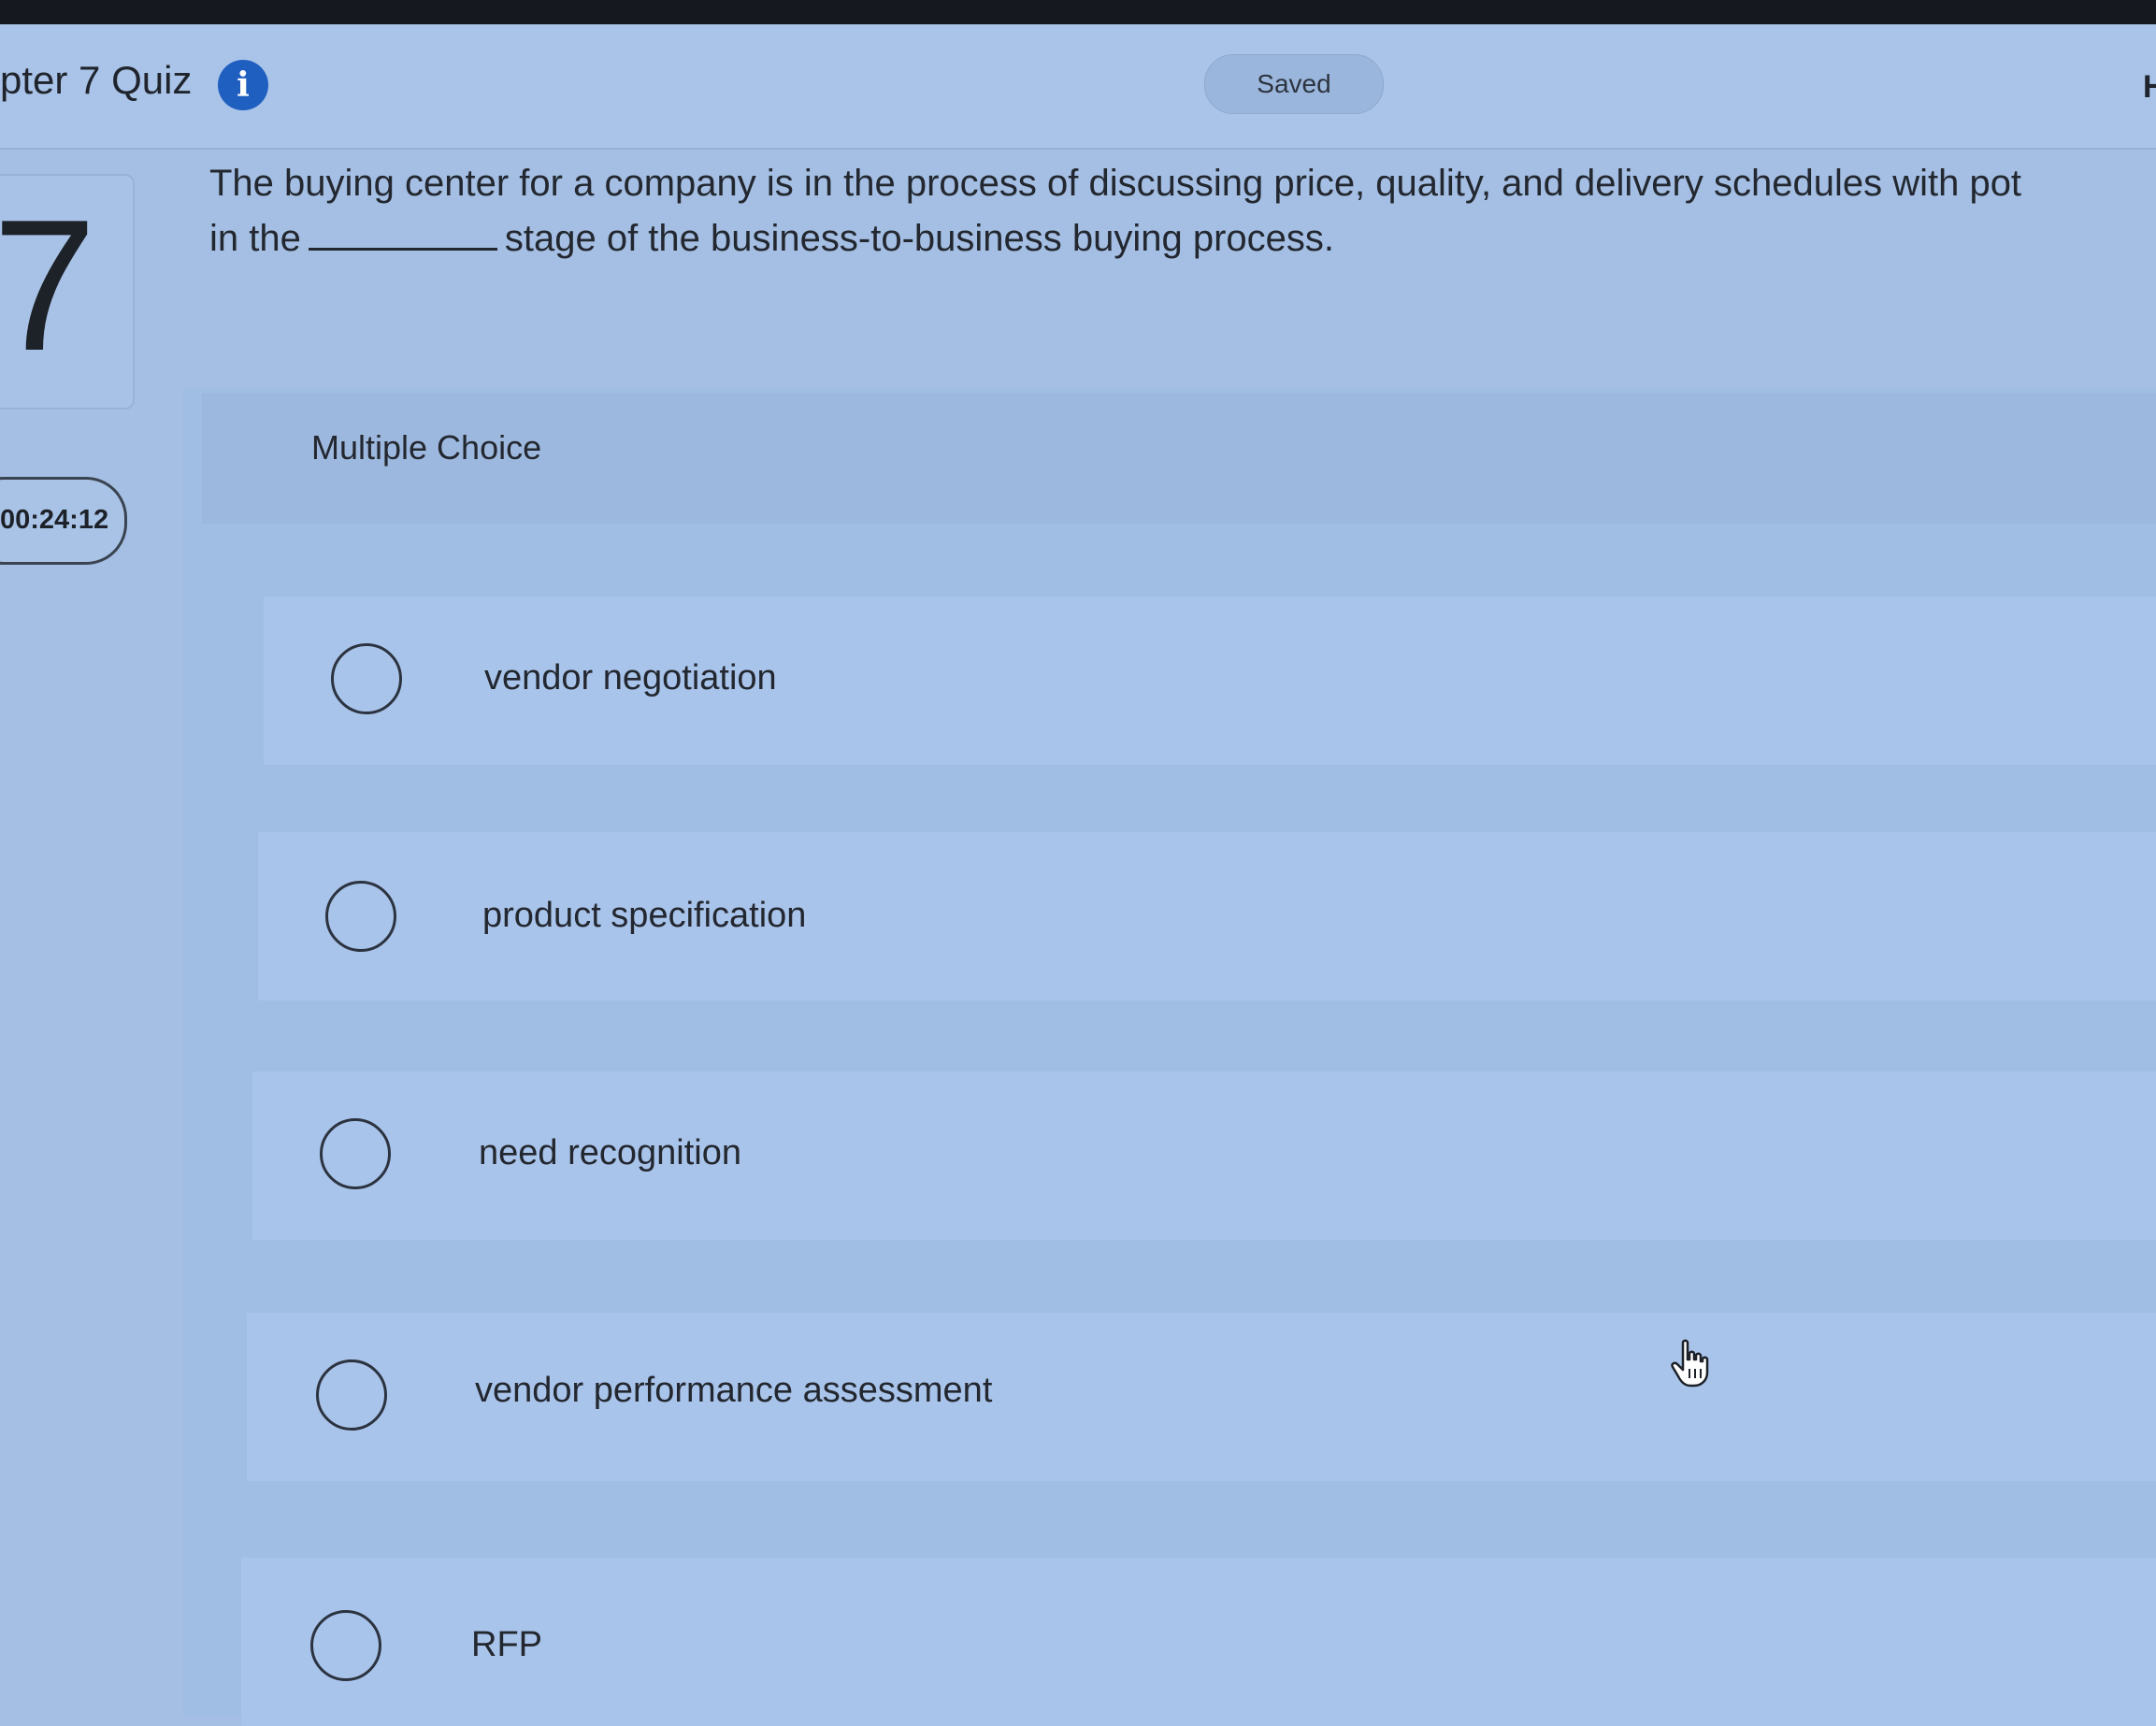 This screenshot has width=2156, height=1726. What do you see at coordinates (645, 915) in the screenshot?
I see `answer-option-label: product specification` at bounding box center [645, 915].